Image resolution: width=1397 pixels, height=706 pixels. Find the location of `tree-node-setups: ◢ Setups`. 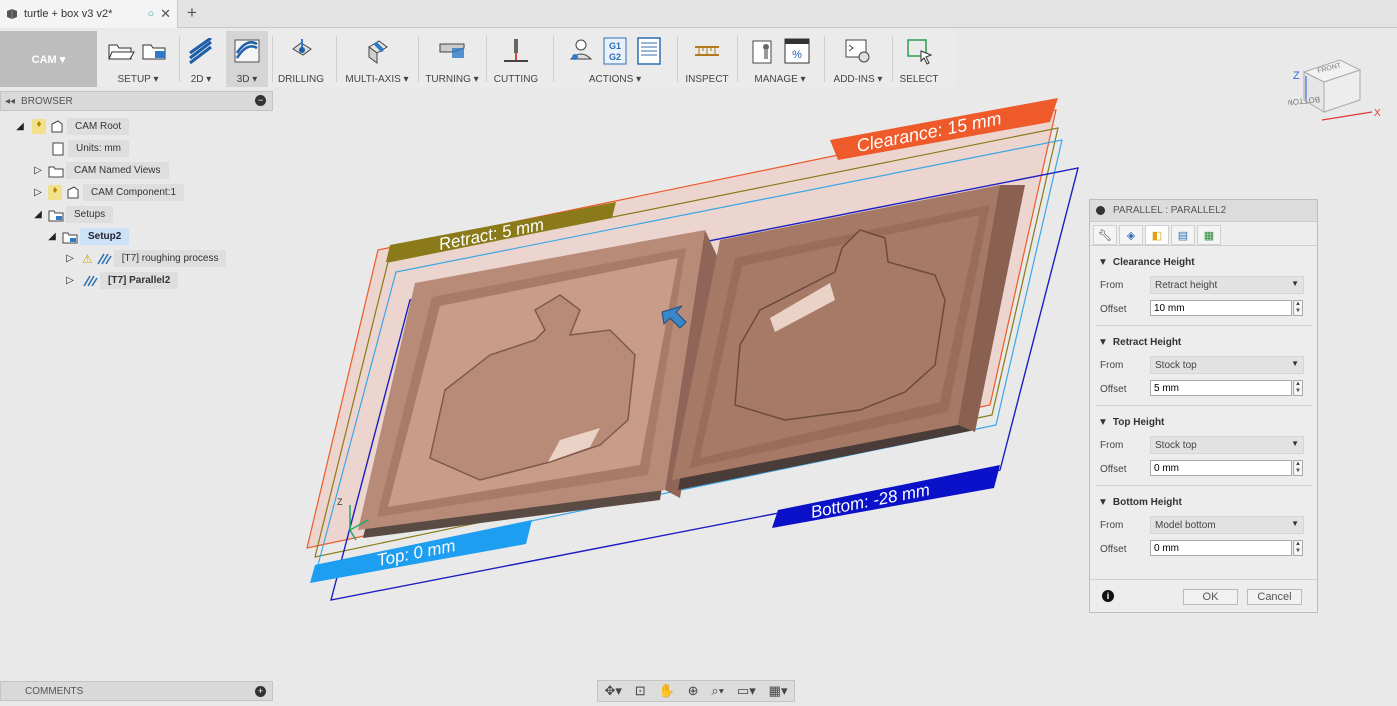

tree-node-setups: ◢ Setups is located at coordinates (73, 214).